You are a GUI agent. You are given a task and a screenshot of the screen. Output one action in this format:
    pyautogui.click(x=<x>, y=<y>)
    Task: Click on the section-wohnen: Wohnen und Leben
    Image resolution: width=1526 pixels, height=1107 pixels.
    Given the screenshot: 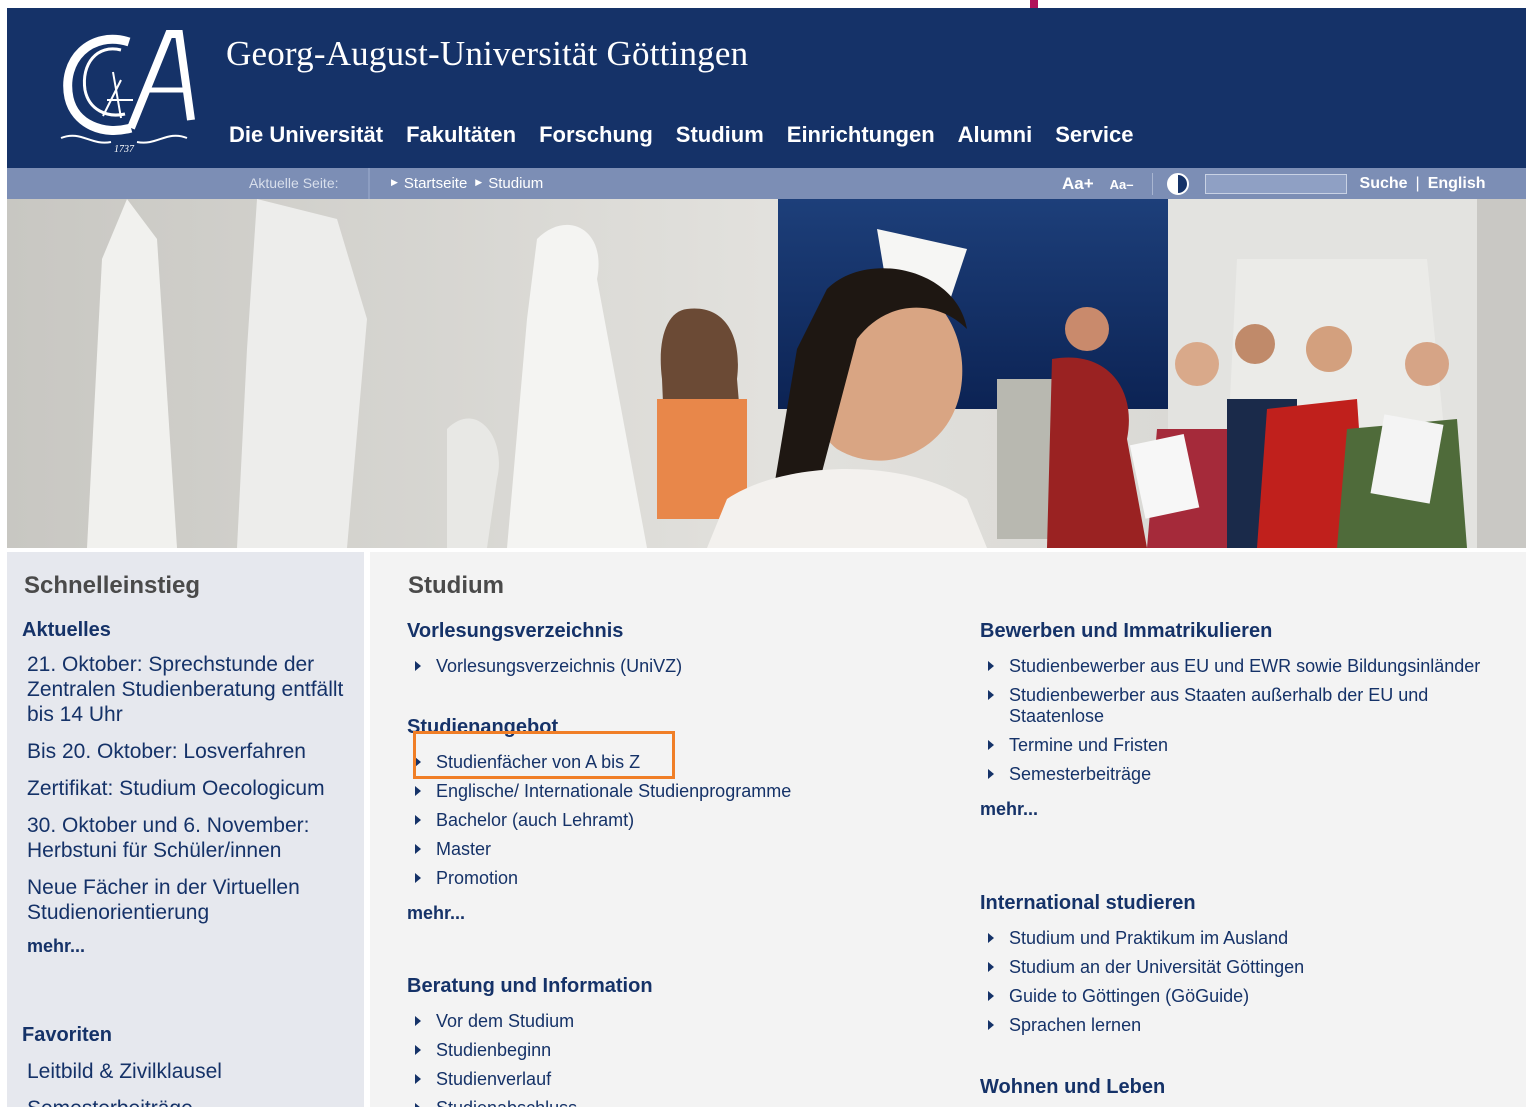 What is the action you would take?
    pyautogui.click(x=1072, y=1091)
    